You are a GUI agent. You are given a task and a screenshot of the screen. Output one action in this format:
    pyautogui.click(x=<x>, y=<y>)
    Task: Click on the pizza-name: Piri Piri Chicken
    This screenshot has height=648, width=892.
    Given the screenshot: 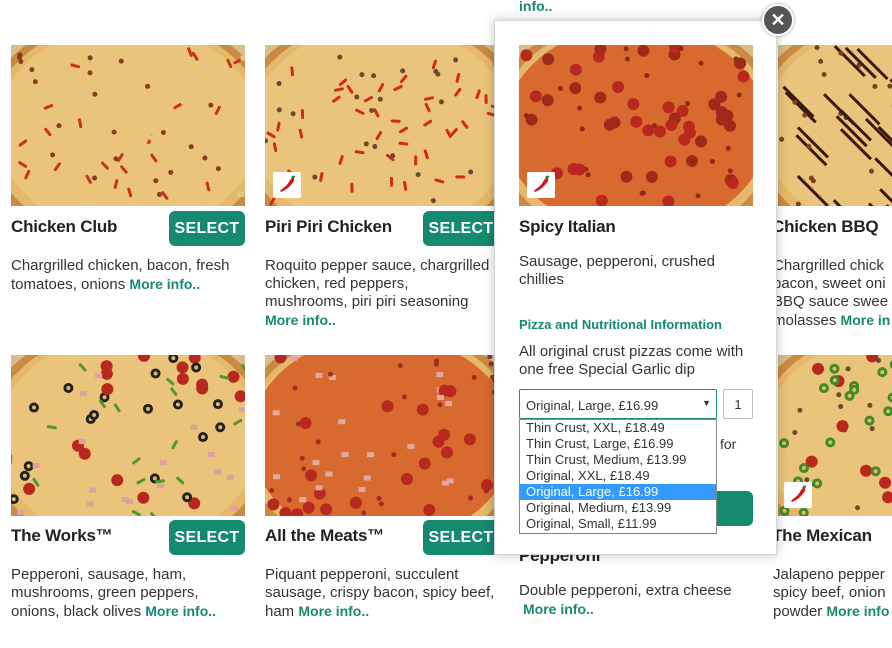 What is the action you would take?
    pyautogui.click(x=328, y=226)
    